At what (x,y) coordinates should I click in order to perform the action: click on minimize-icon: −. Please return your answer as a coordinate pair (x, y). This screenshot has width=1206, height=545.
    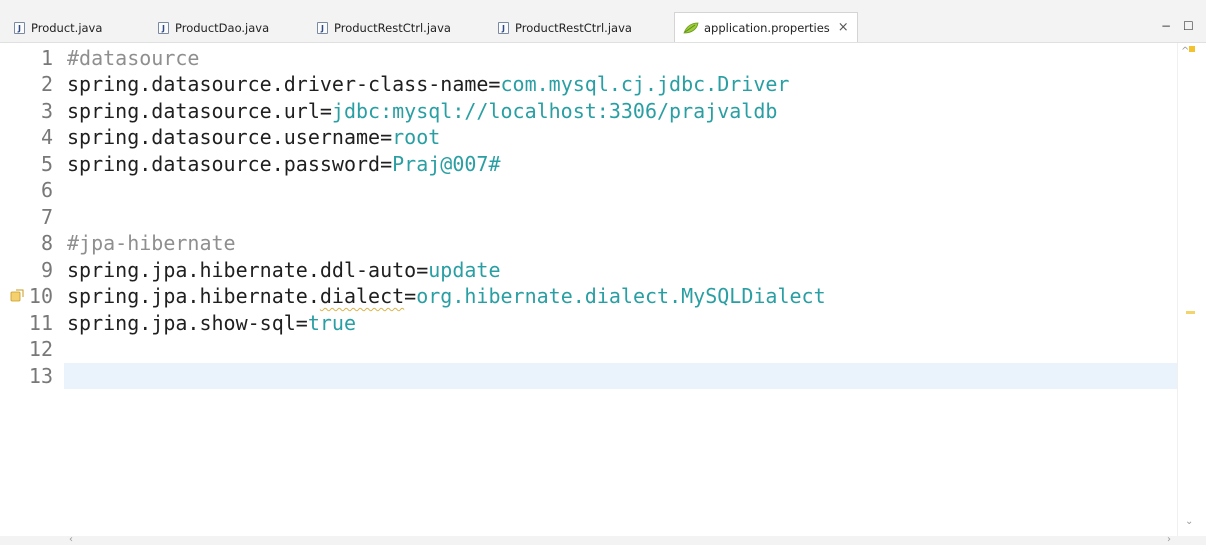
    Looking at the image, I should click on (1166, 26).